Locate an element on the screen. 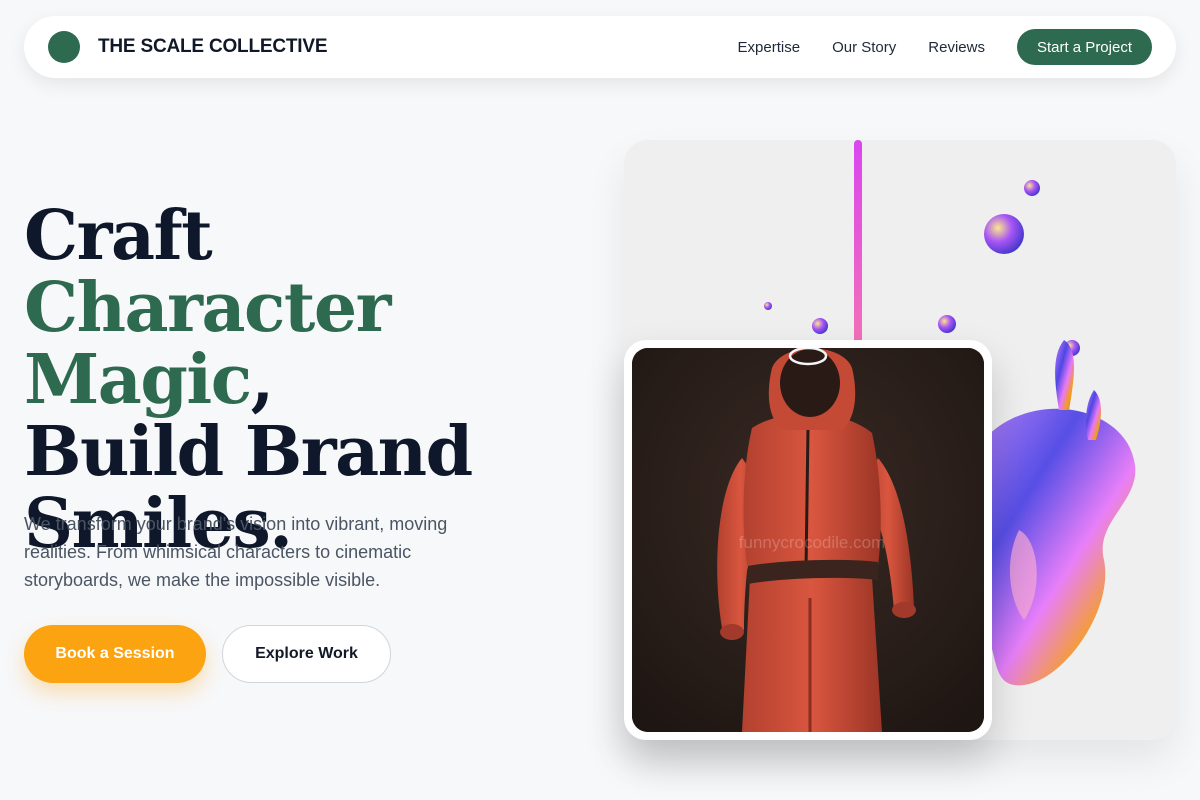 The image size is (1200, 800). brand-name: THE SCALE COLLECTIVE is located at coordinates (212, 47).